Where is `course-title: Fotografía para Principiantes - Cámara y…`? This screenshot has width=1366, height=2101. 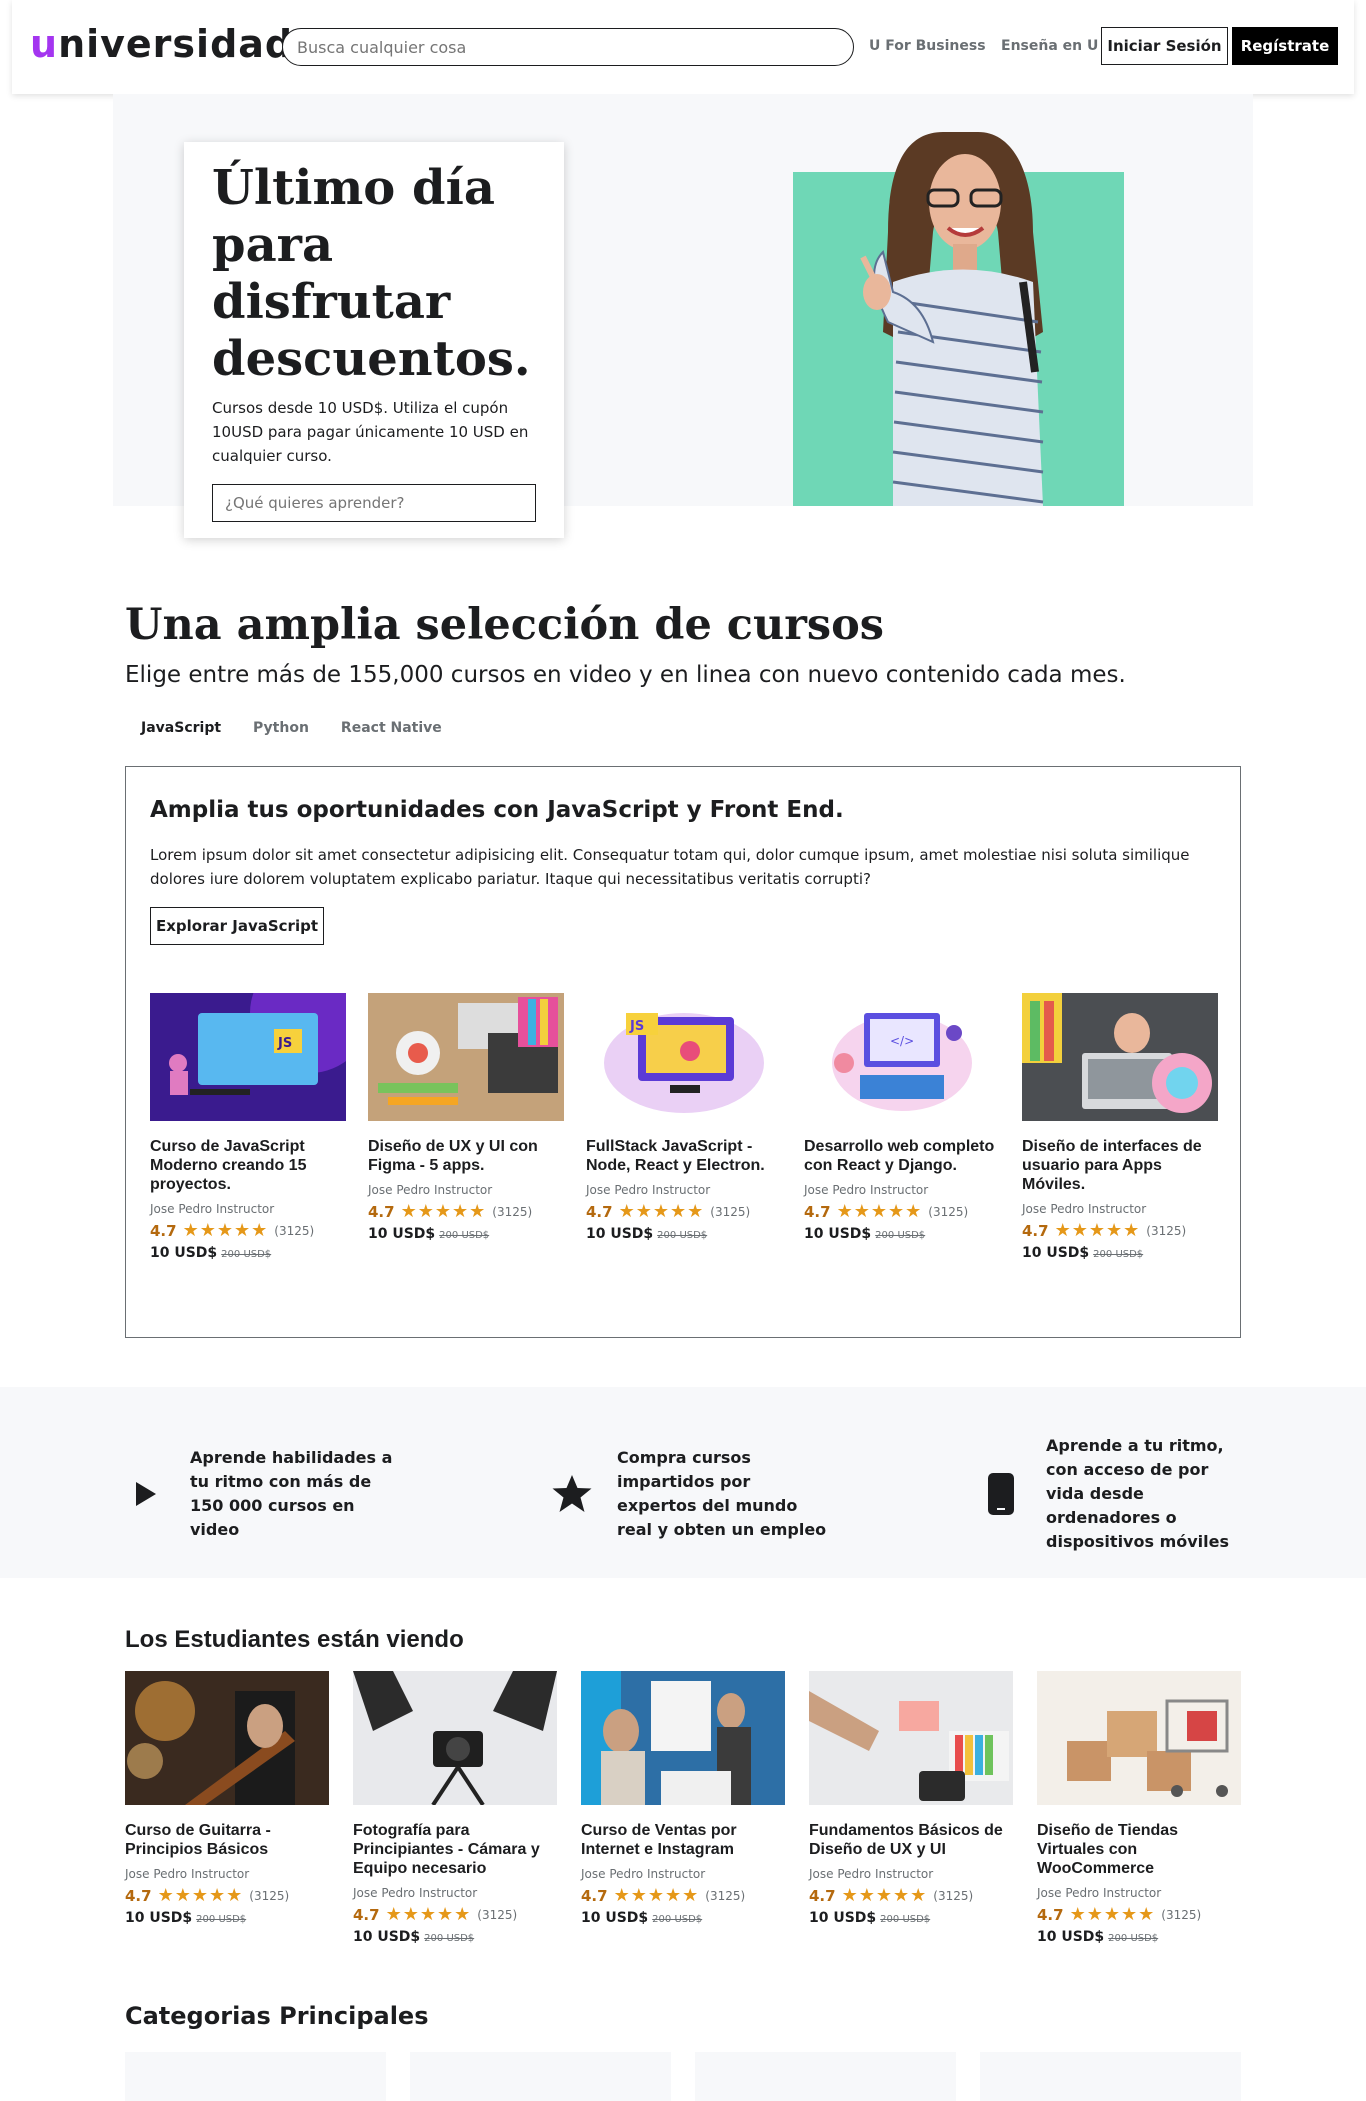
course-title: Fotografía para Principiantes - Cámara y… is located at coordinates (455, 1849).